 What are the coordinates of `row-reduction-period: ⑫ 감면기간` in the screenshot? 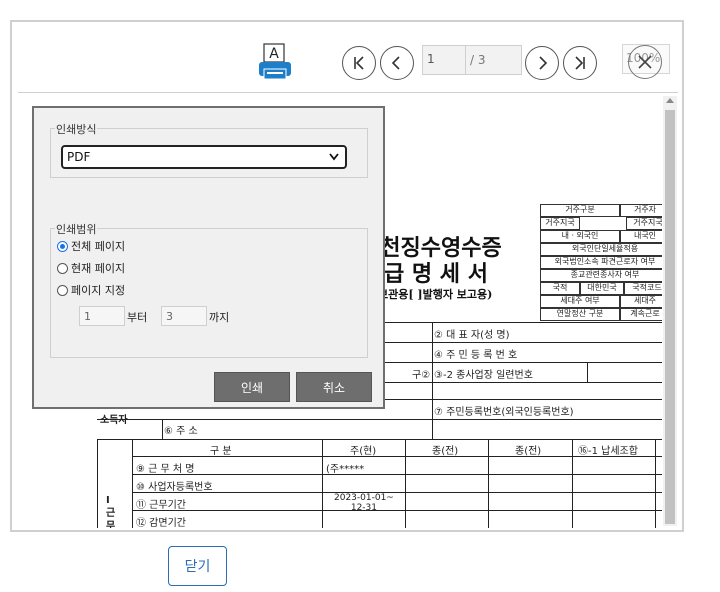 It's located at (161, 523).